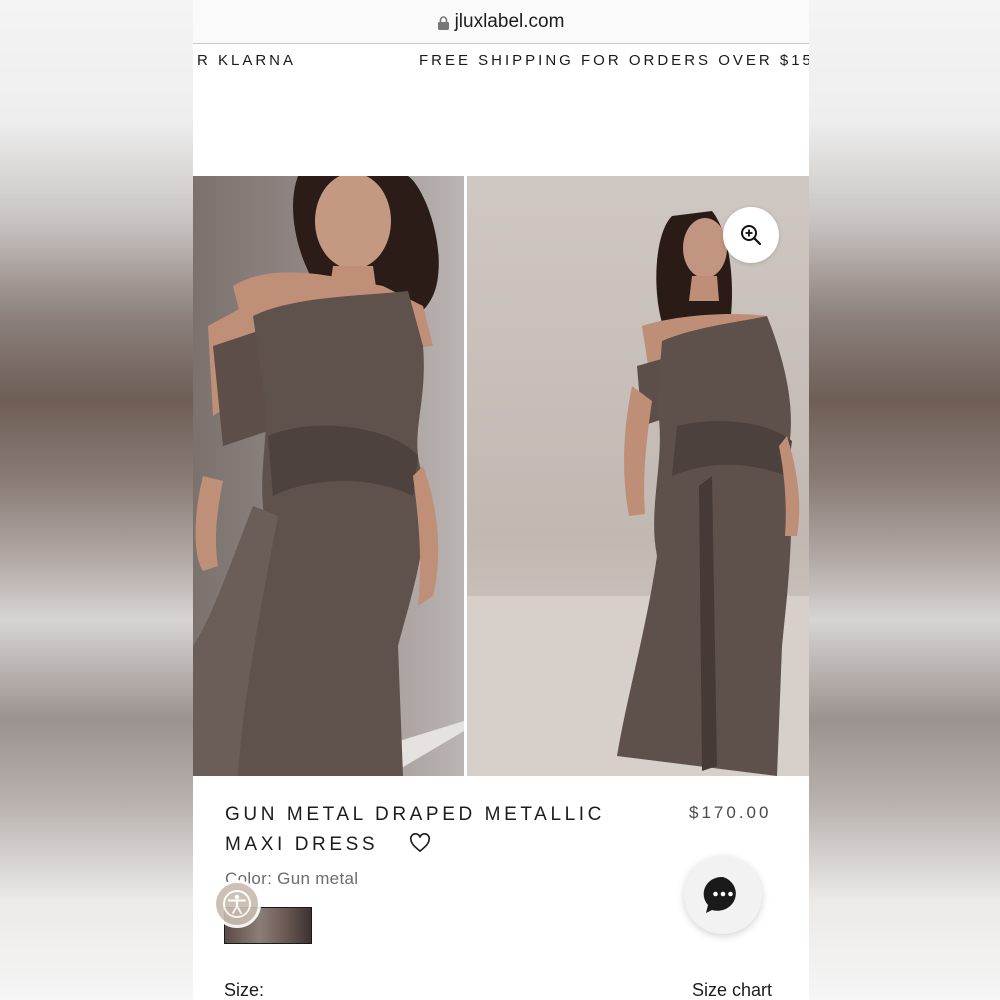  I want to click on product-price: $170.00, so click(730, 812).